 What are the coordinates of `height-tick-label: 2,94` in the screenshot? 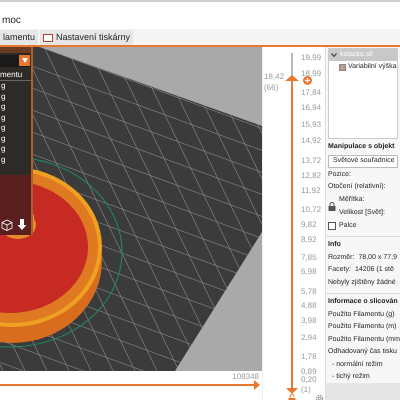 It's located at (309, 338).